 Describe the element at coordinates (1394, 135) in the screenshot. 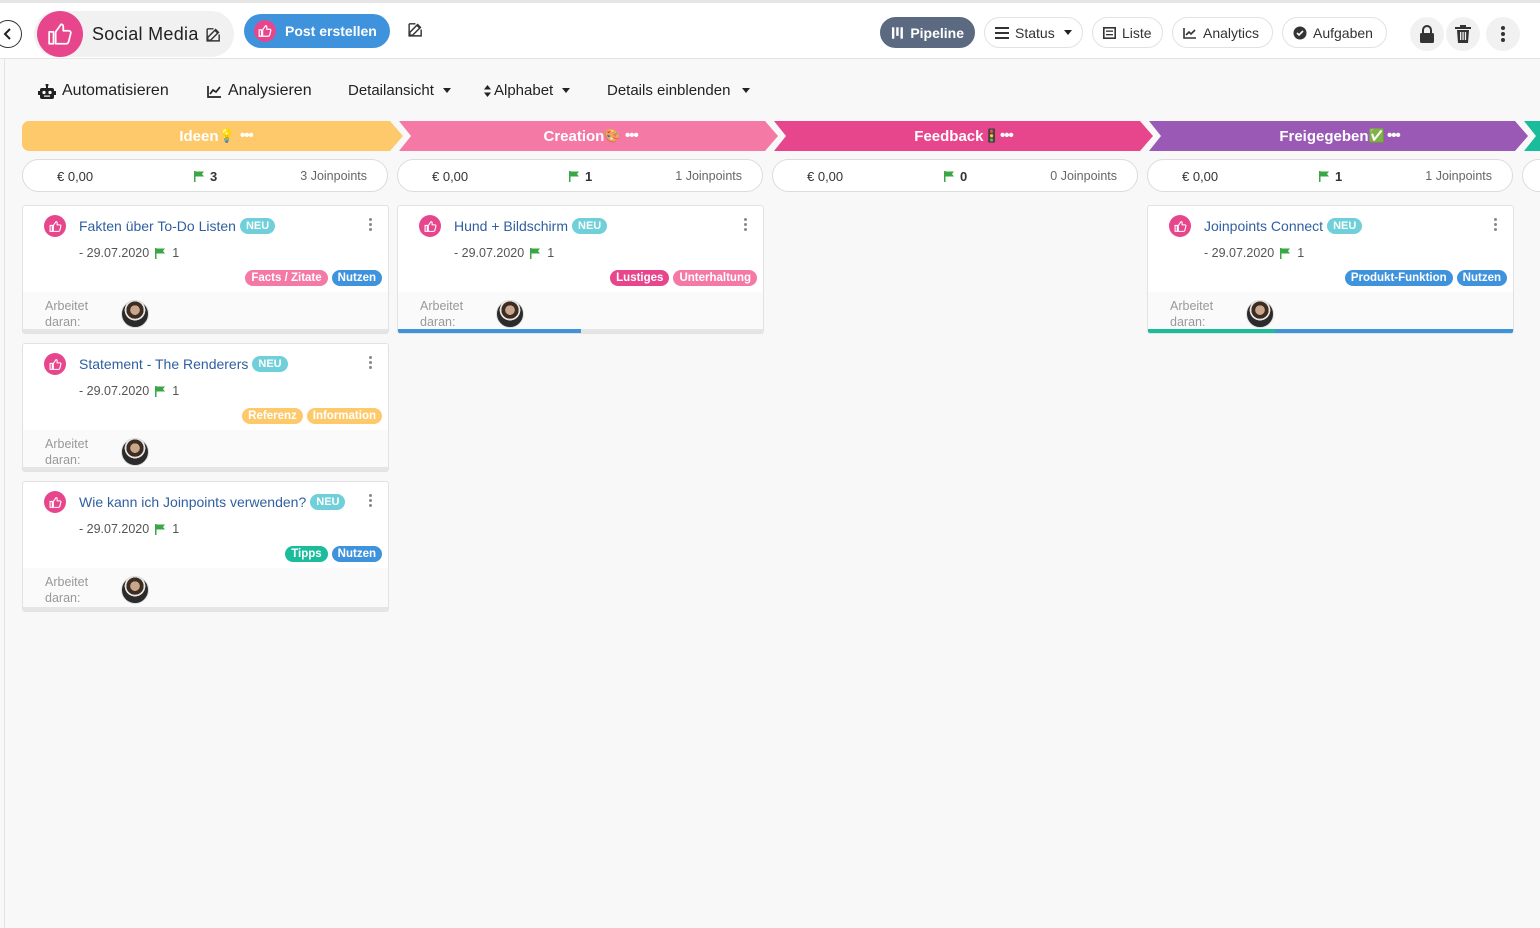

I see `stage-menu-freigegeben: •••` at that location.